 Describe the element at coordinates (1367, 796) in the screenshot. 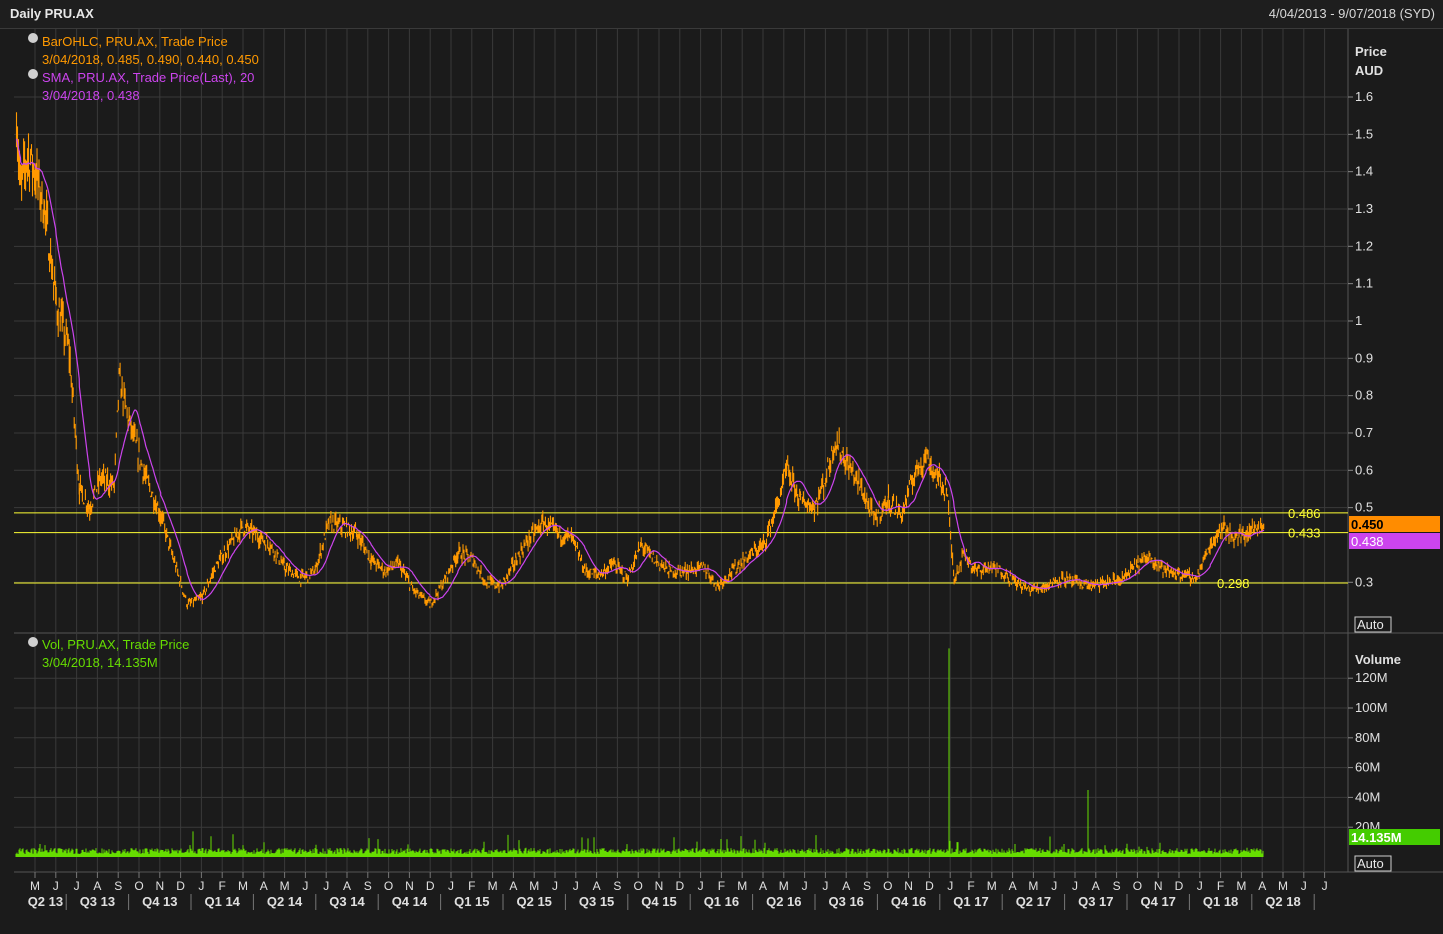

I see `volume-tick-label: 40M` at that location.